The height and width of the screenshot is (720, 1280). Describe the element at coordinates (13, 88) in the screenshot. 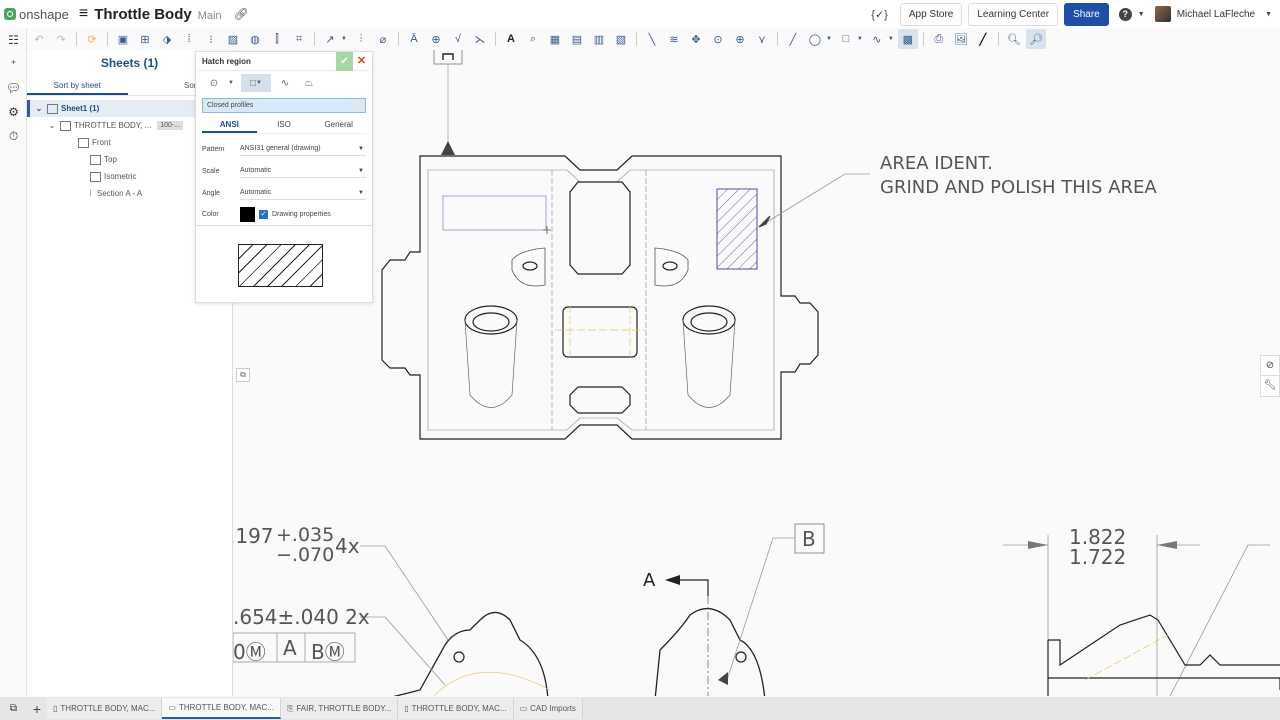

I see `comments-icon: 💬︎` at that location.